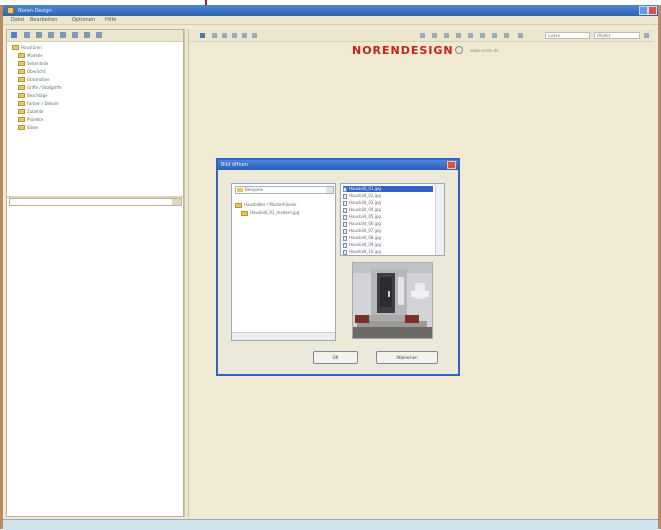 Image resolution: width=661 pixels, height=530 pixels. What do you see at coordinates (202, 35) in the screenshot?
I see `open-image-icon` at bounding box center [202, 35].